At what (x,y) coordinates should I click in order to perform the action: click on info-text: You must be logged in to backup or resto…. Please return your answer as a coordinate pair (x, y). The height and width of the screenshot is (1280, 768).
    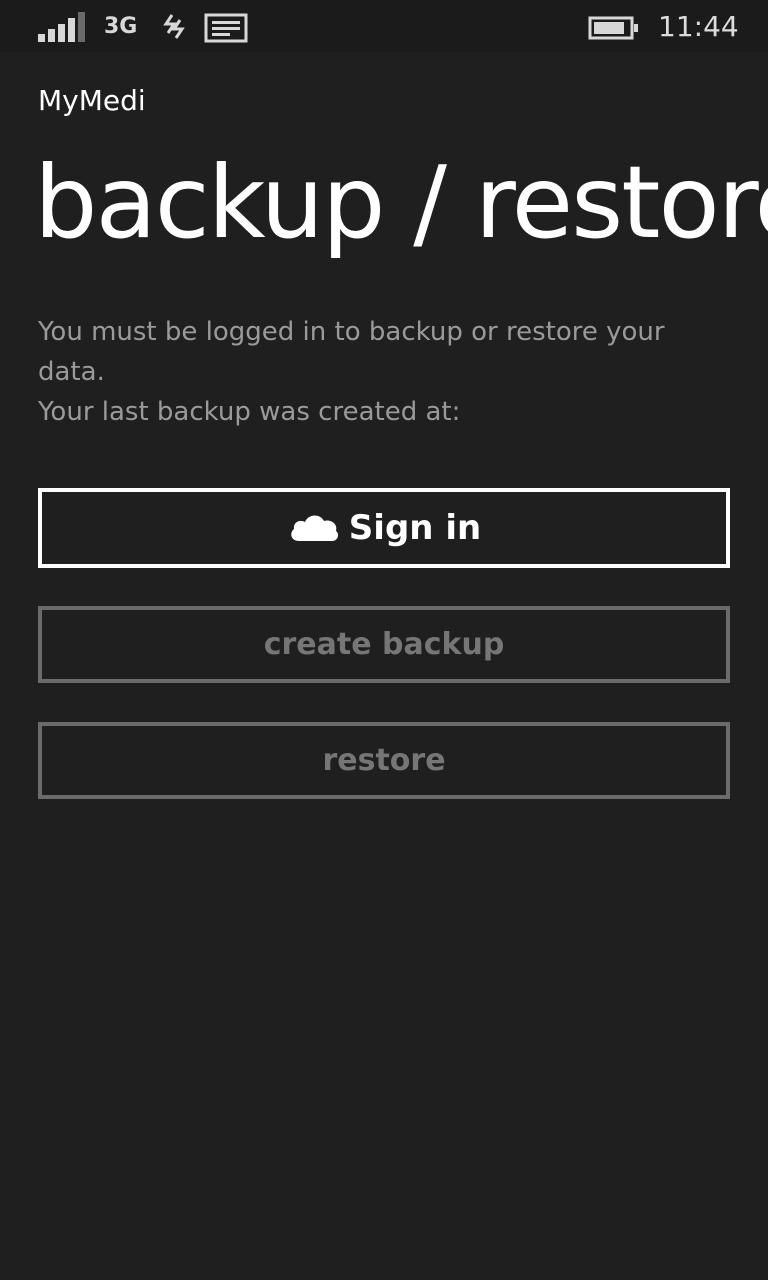
    Looking at the image, I should click on (373, 372).